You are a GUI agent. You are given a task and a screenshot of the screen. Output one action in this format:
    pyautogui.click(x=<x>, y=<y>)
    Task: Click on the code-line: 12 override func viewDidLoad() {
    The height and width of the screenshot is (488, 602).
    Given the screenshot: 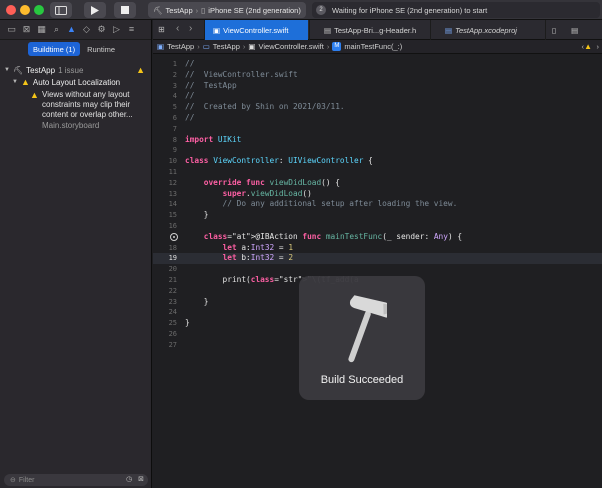 What is the action you would take?
    pyautogui.click(x=377, y=183)
    